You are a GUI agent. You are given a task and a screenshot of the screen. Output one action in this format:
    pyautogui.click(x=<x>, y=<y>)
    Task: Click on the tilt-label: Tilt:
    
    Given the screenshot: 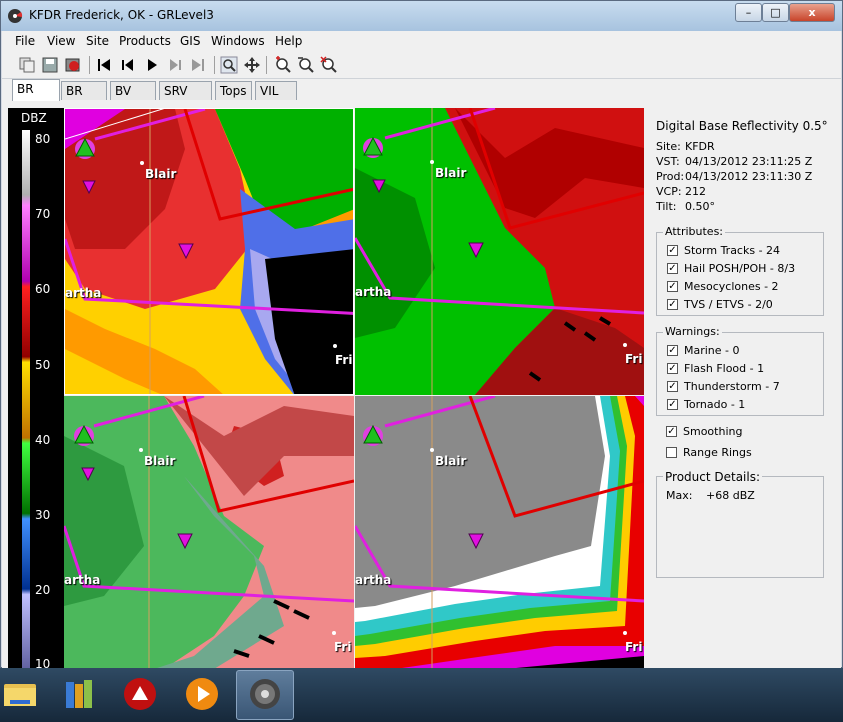 What is the action you would take?
    pyautogui.click(x=666, y=206)
    